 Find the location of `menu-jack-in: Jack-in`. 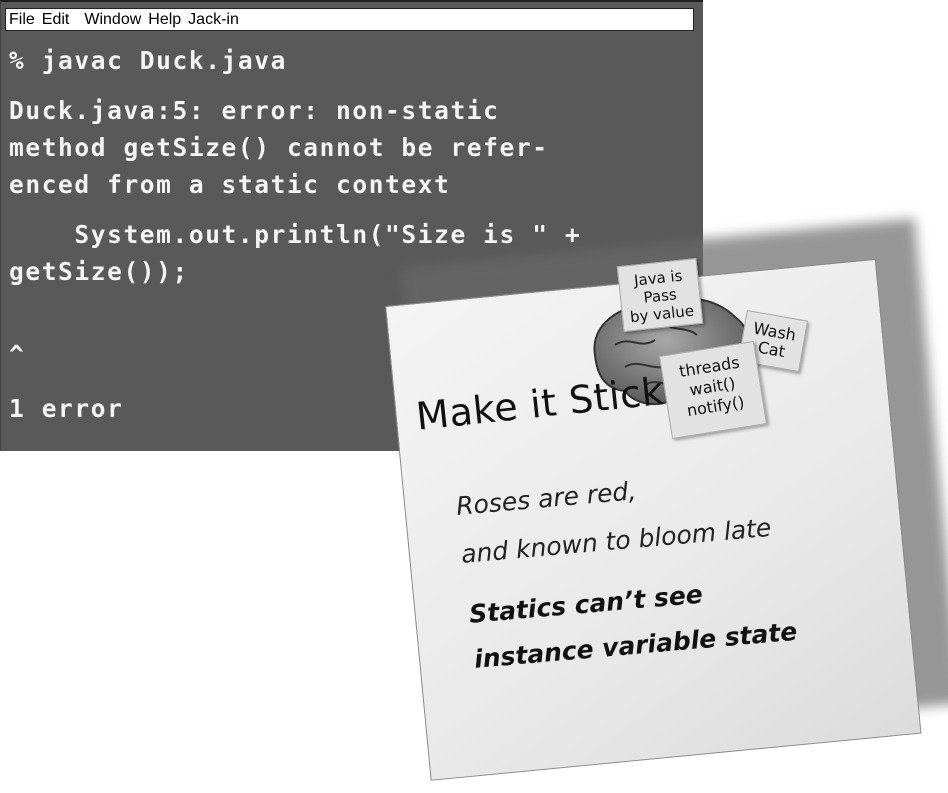

menu-jack-in: Jack-in is located at coordinates (213, 20).